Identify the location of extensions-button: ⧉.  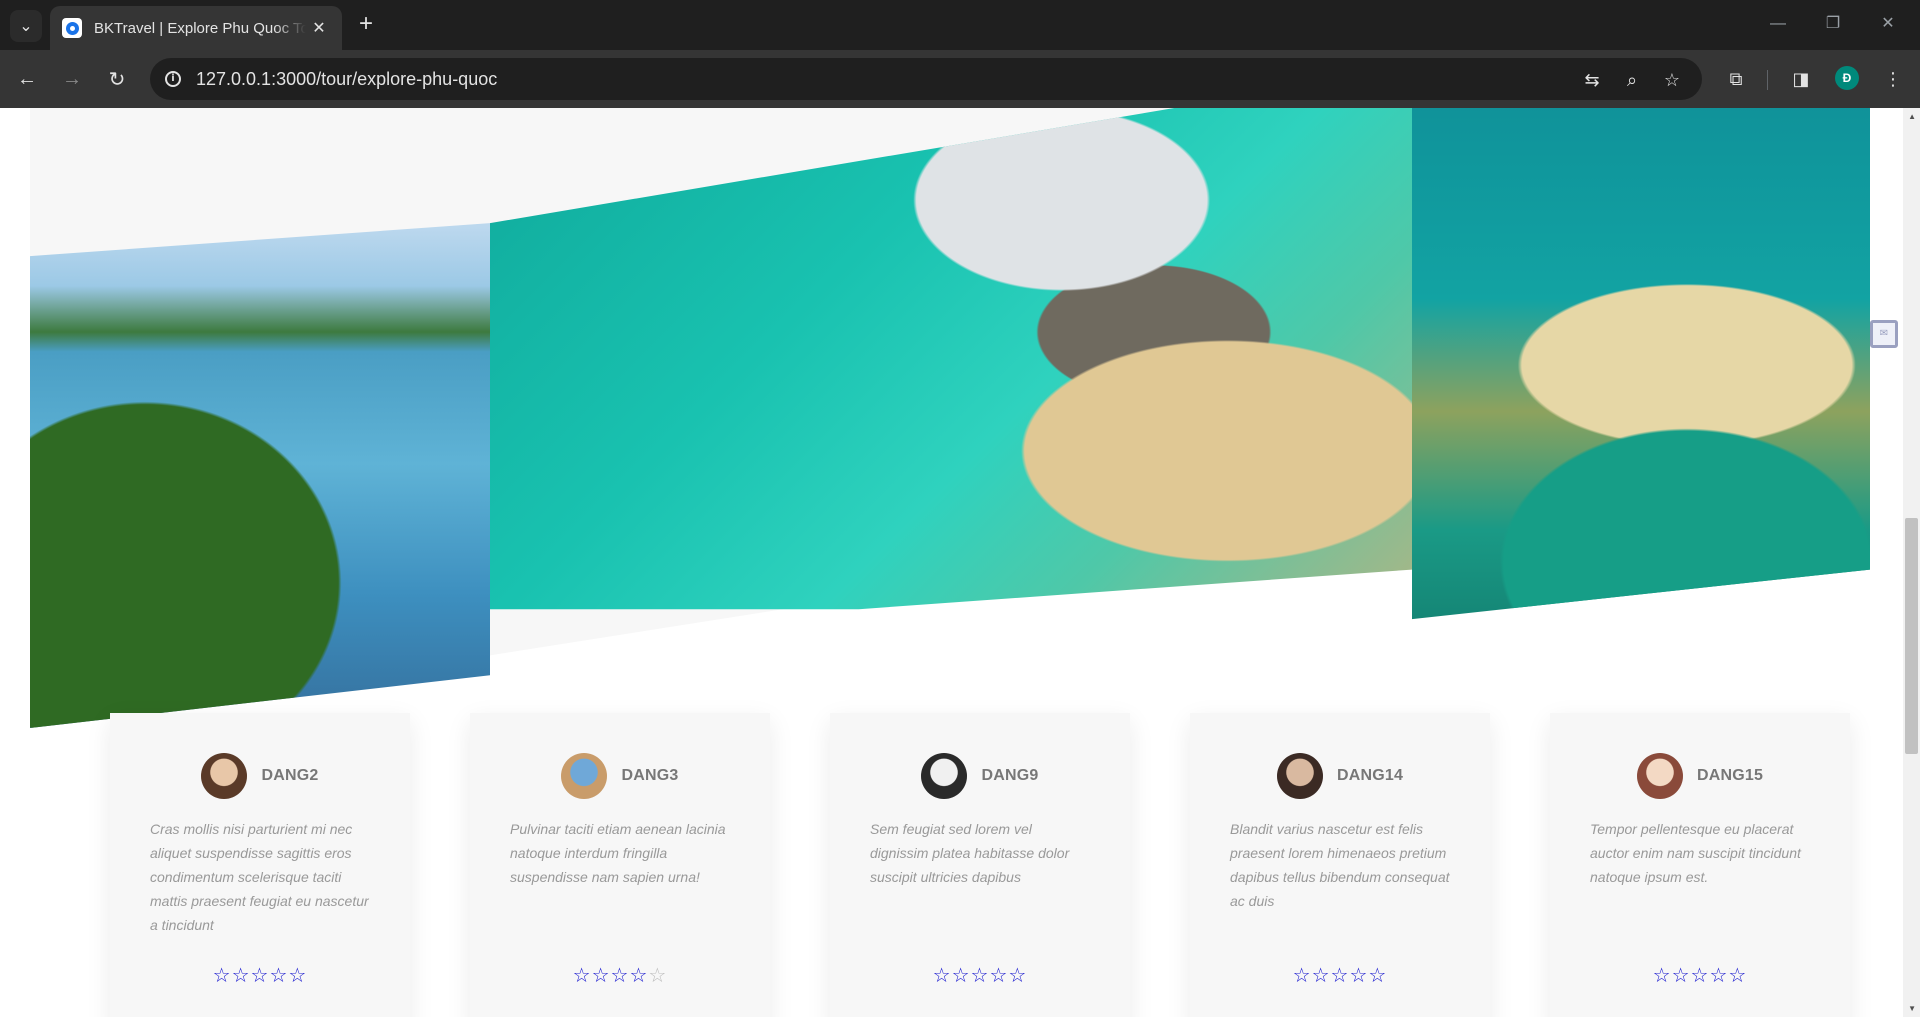
(1736, 79).